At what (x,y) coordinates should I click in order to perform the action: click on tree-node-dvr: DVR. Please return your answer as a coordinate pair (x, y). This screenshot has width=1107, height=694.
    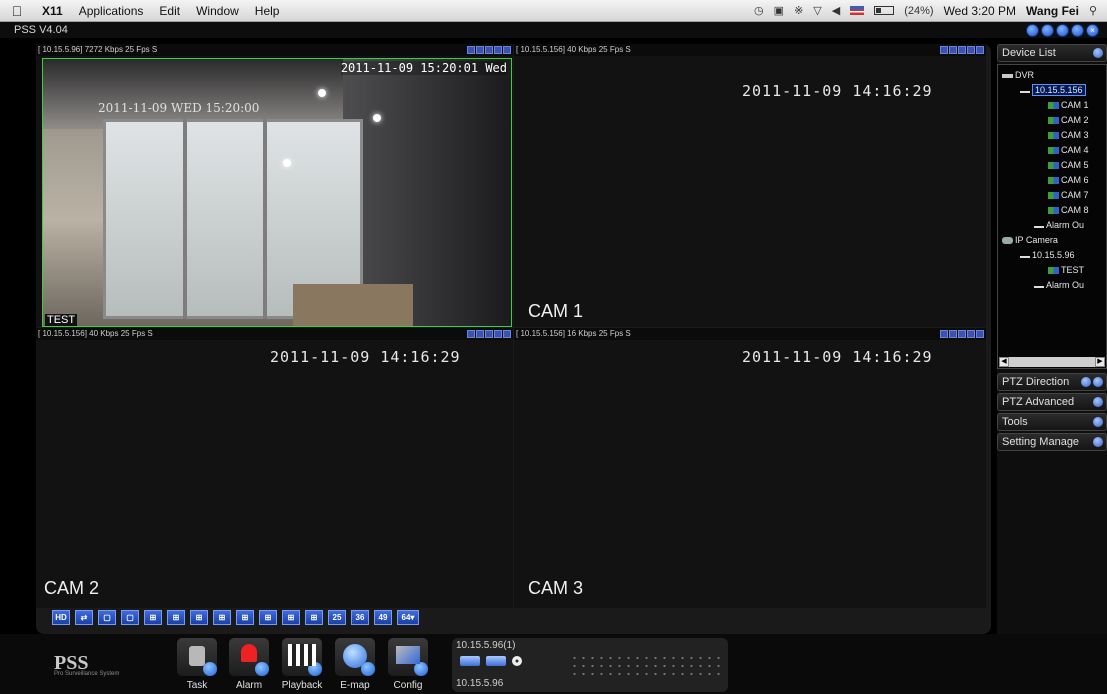
    Looking at the image, I should click on (1018, 75).